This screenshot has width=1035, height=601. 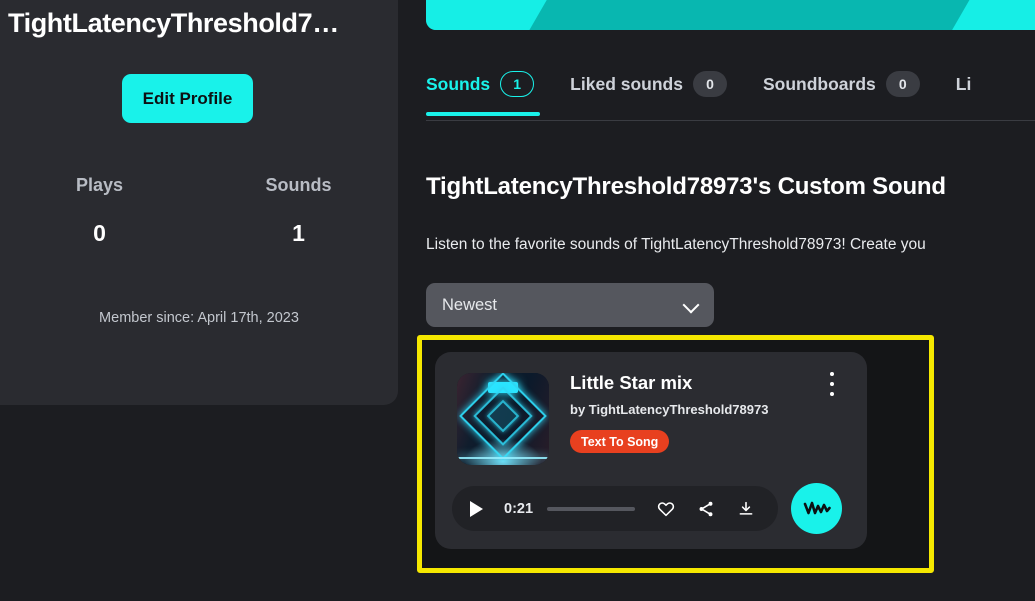 What do you see at coordinates (476, 508) in the screenshot?
I see `play-icon` at bounding box center [476, 508].